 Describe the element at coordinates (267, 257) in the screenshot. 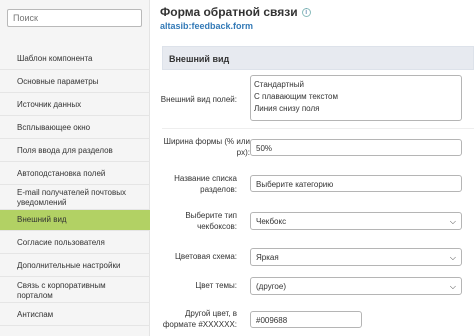

I see `color-scheme-value: Яркая` at that location.